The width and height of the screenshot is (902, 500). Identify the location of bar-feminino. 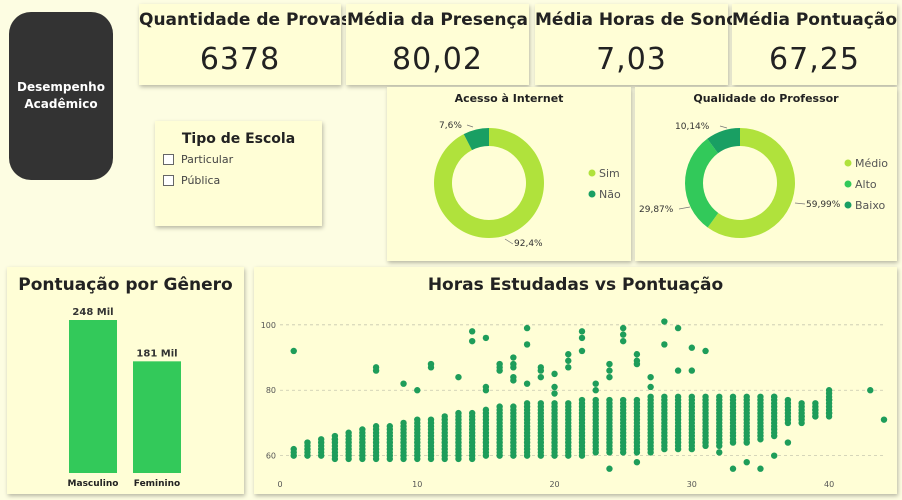
(157, 417).